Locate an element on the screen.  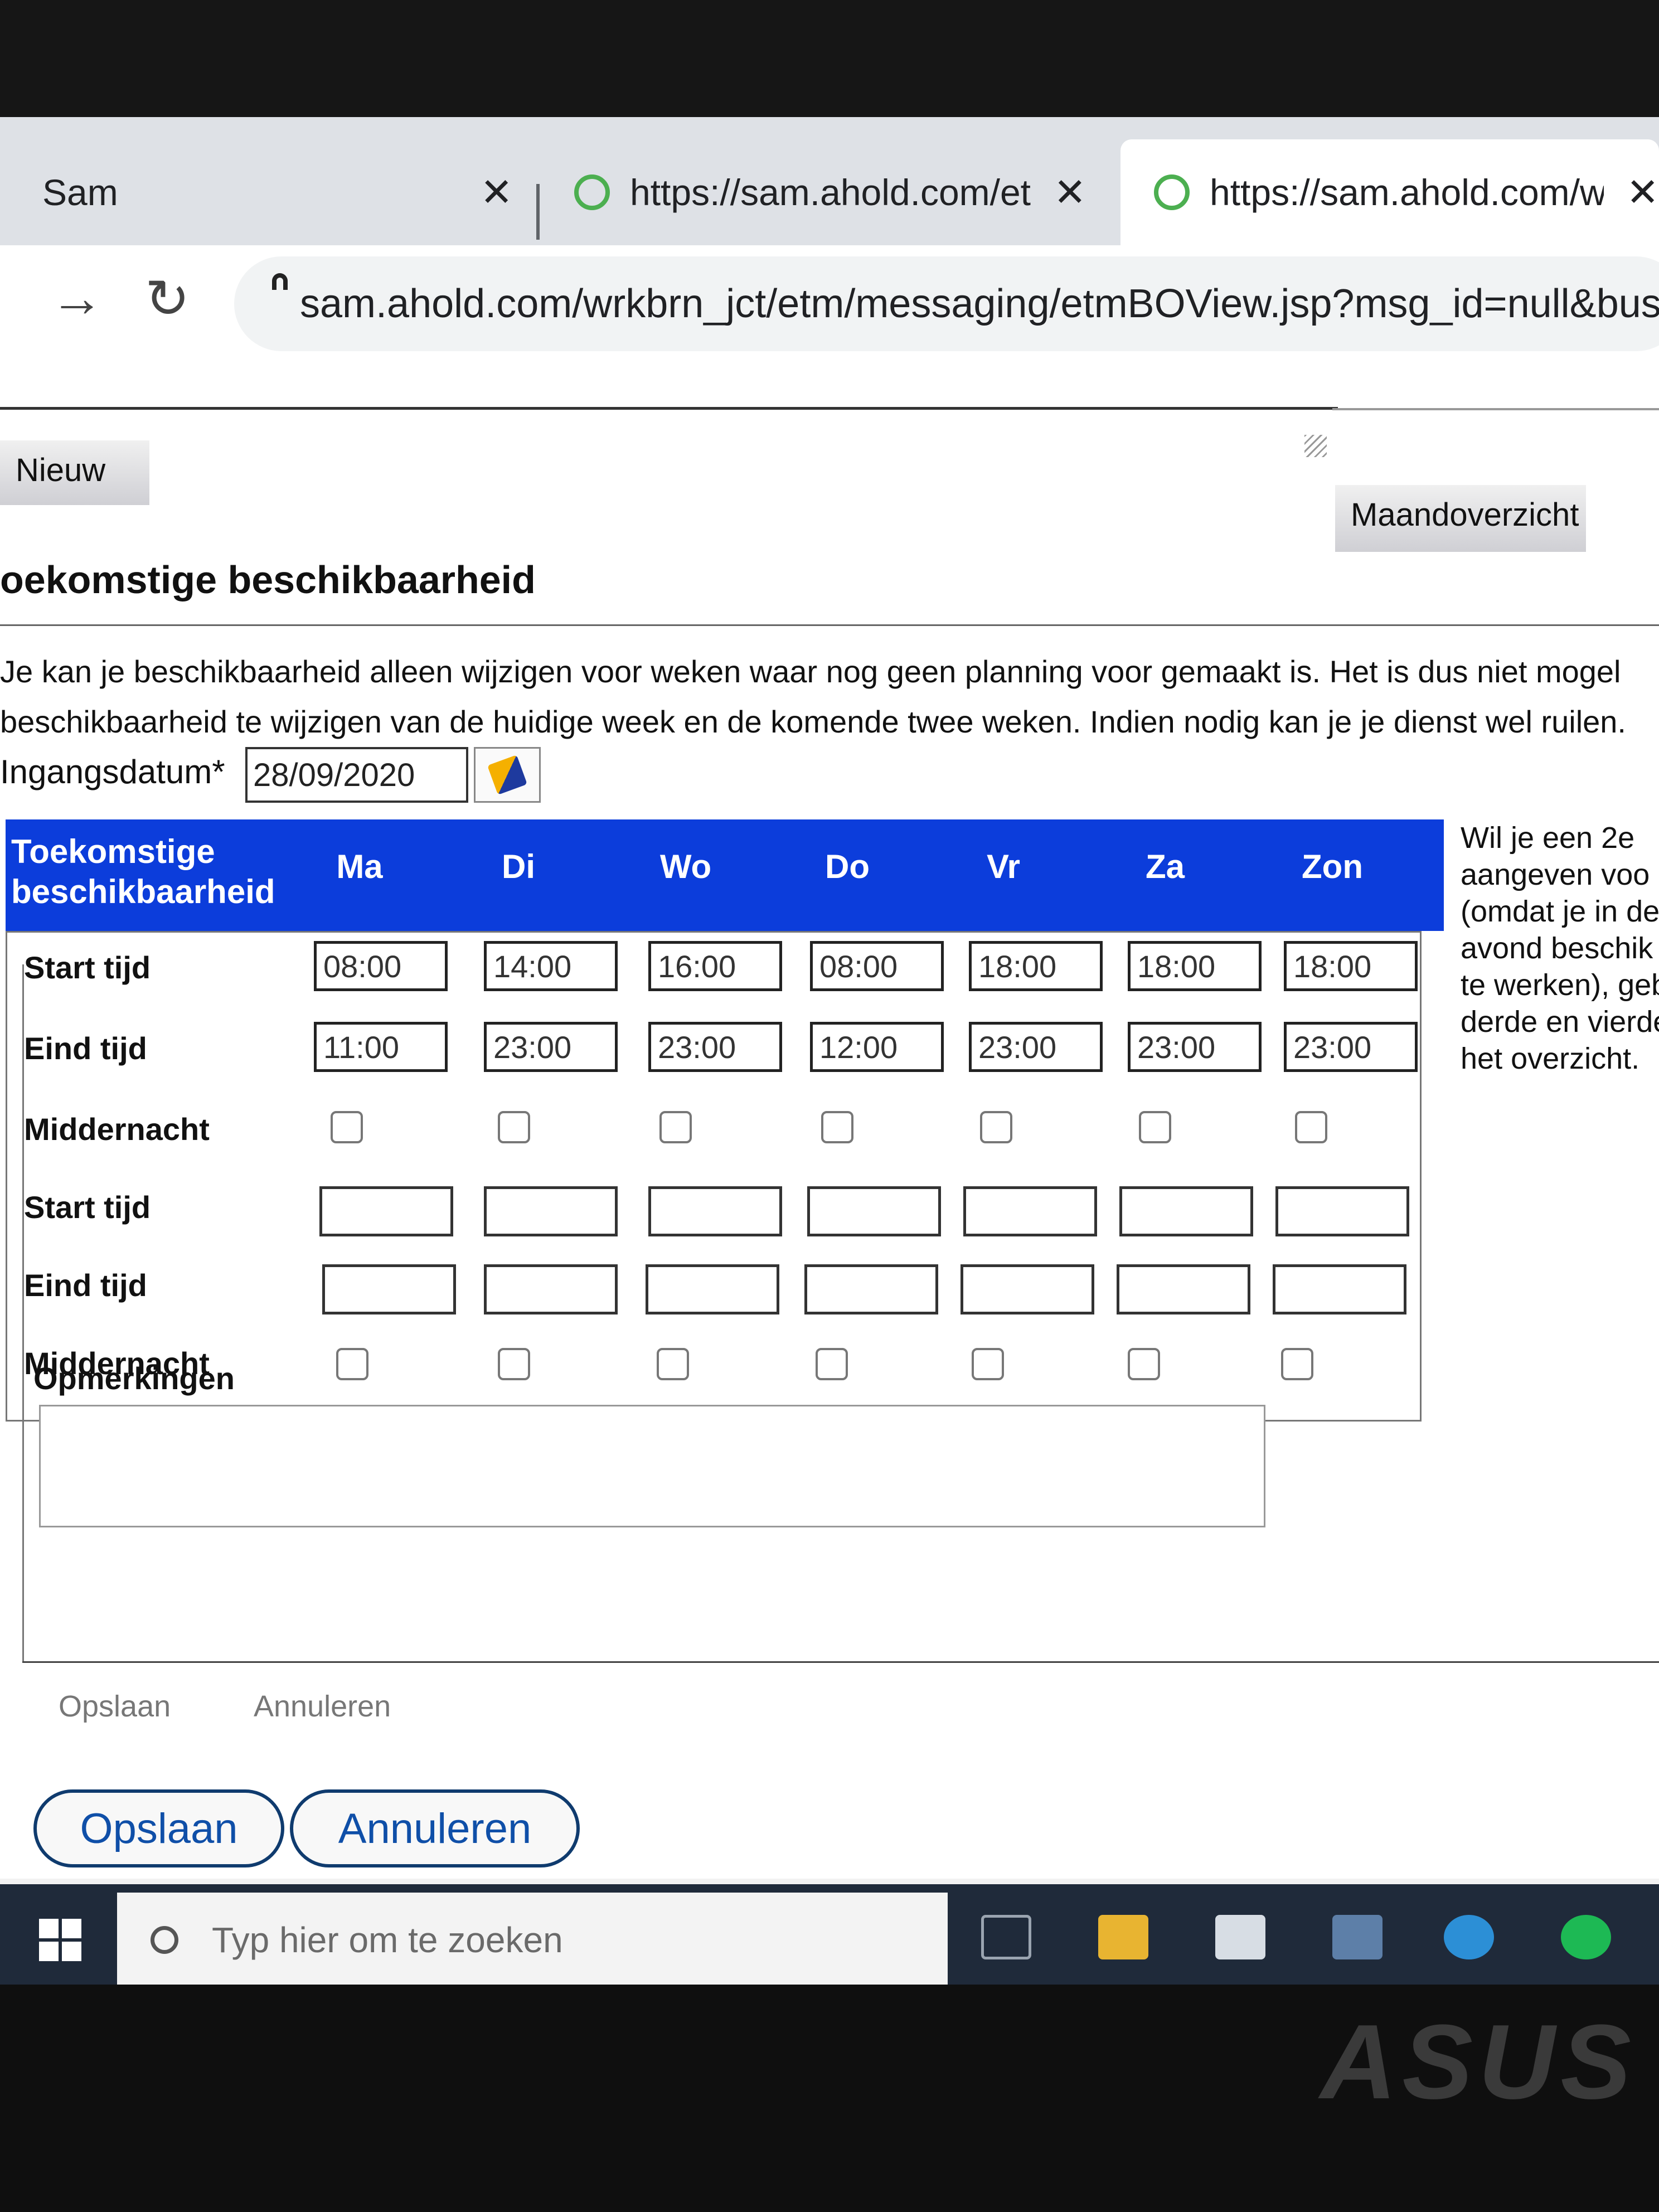
midnight-2-checkbox-vr is located at coordinates (988, 1364).